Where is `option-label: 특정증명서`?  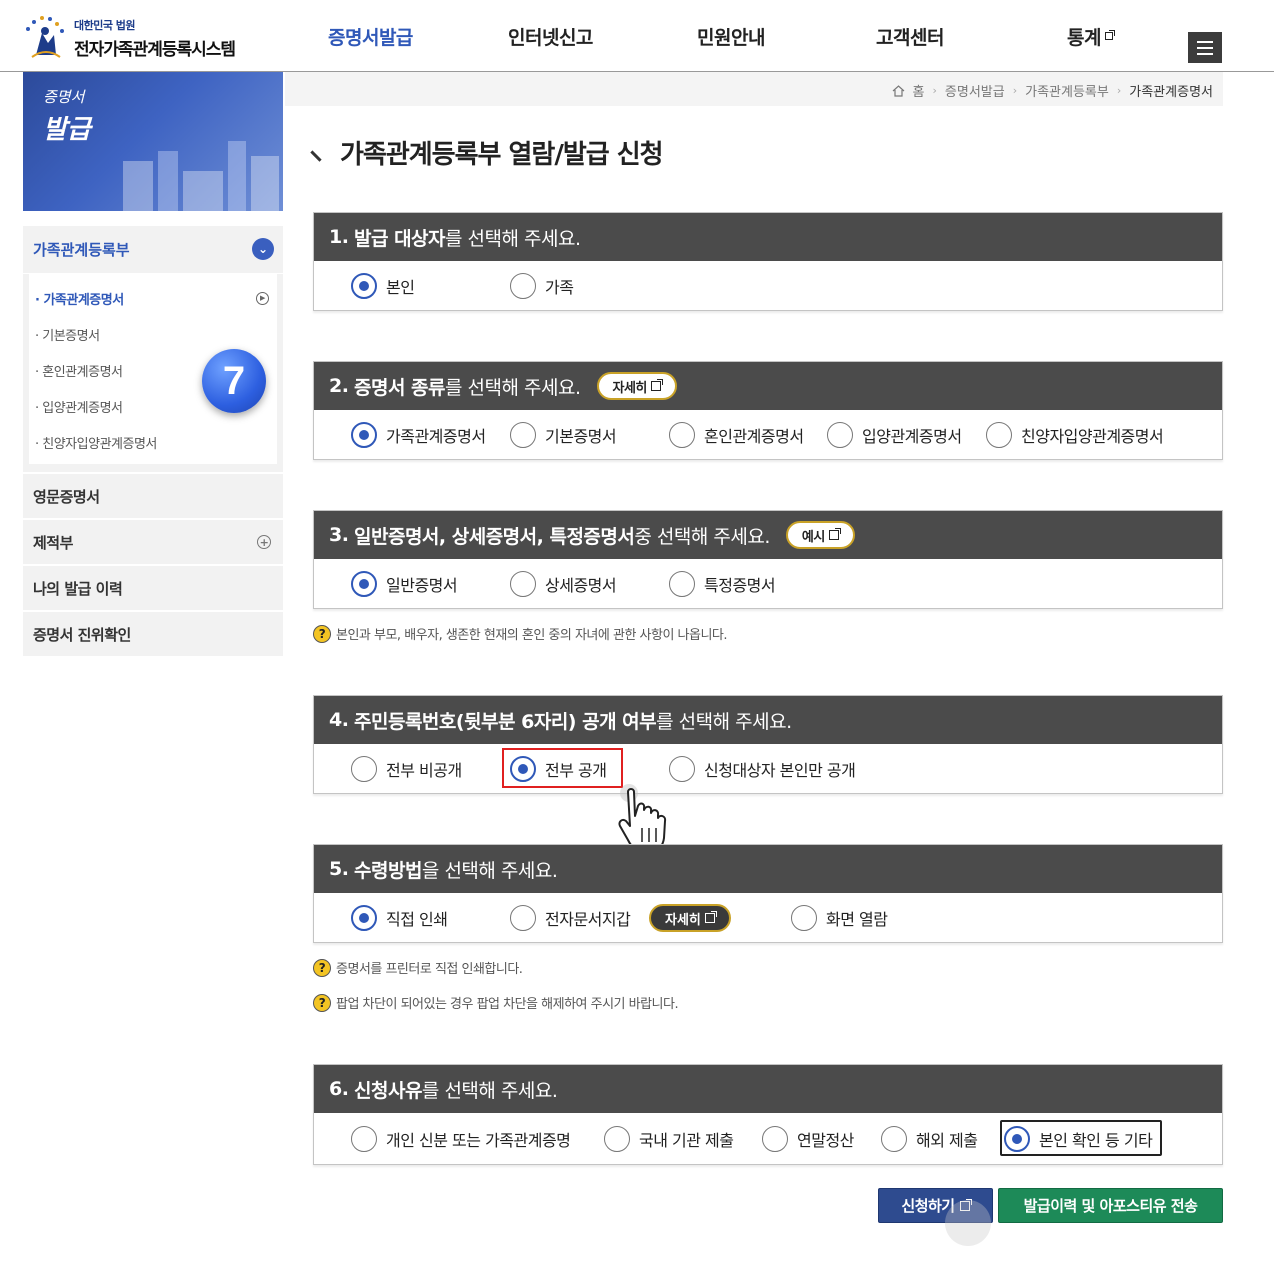
option-label: 특정증명서 is located at coordinates (740, 585).